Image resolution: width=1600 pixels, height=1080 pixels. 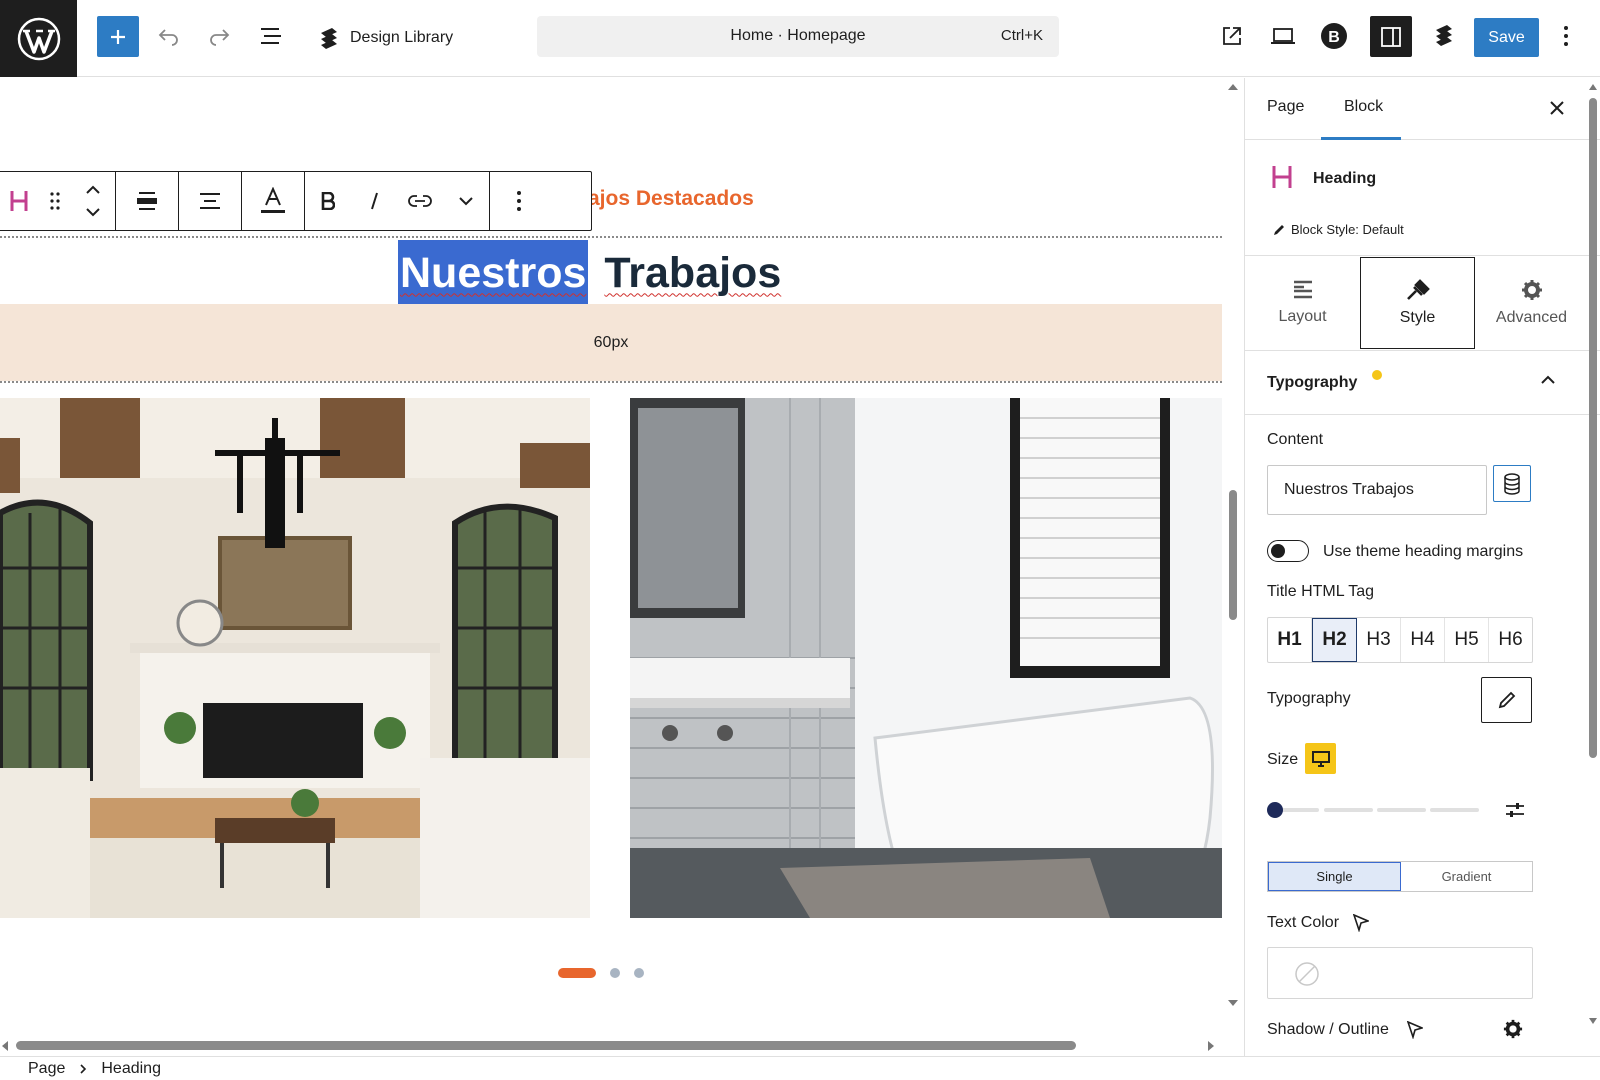 I want to click on inspector-tabs: Layout Style Advanced, so click(x=1422, y=304).